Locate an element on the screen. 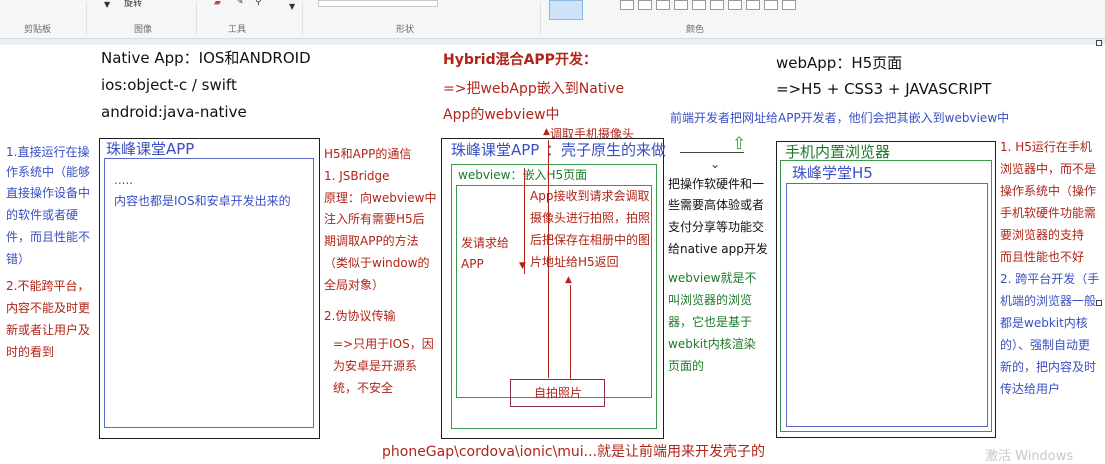 The height and width of the screenshot is (464, 1105). h5-app-title: 珠峰学堂H5 is located at coordinates (832, 173).